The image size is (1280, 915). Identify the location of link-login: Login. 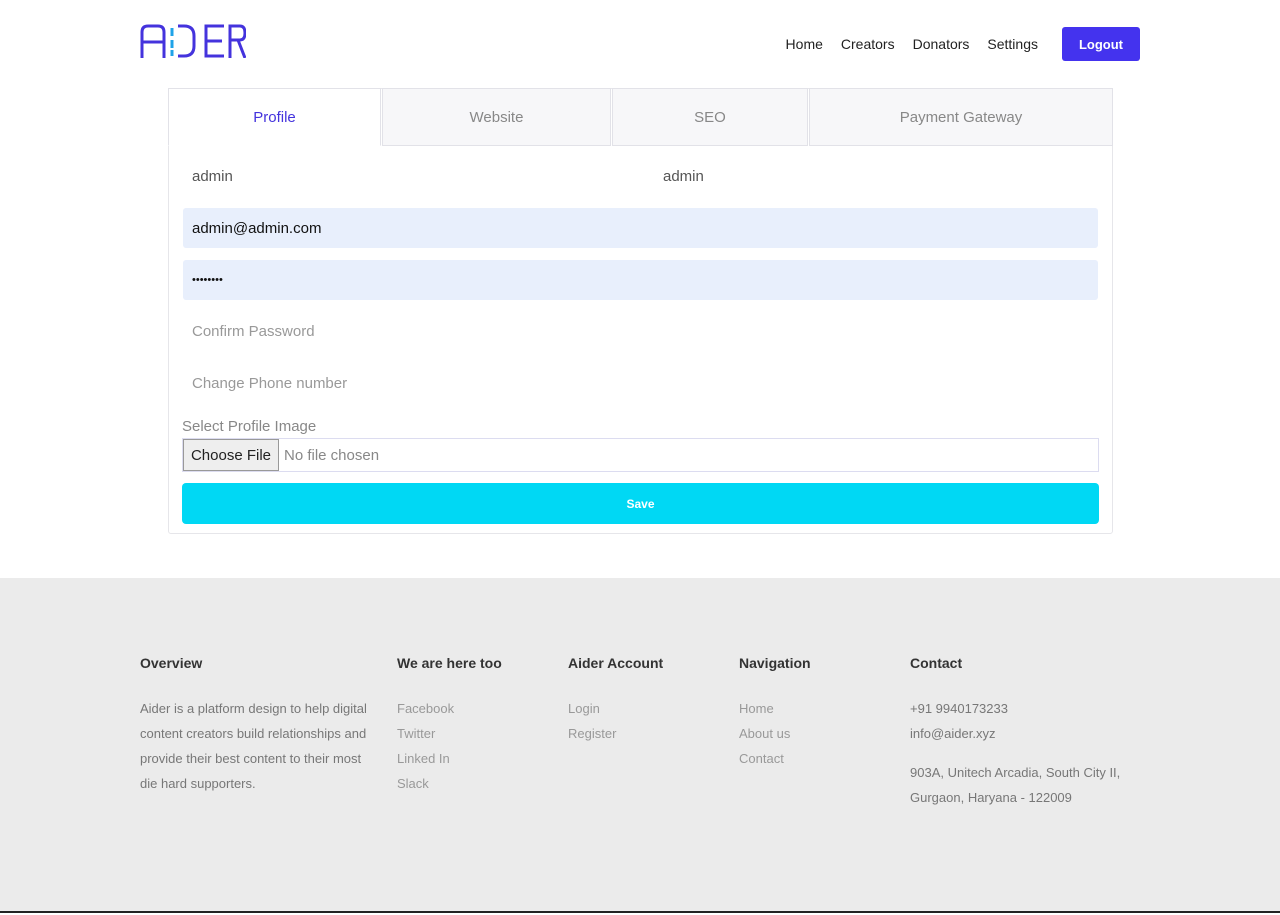
(615, 708).